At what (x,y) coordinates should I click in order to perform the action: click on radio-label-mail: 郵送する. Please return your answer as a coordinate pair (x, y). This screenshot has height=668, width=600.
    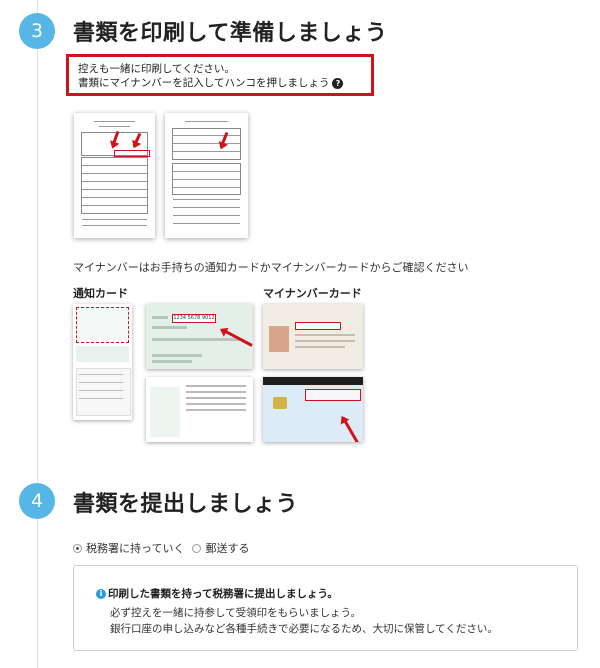
    Looking at the image, I should click on (227, 548).